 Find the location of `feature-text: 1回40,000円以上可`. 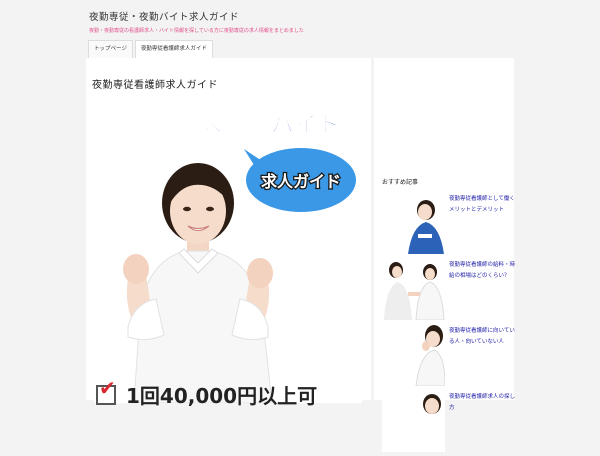

feature-text: 1回40,000円以上可 is located at coordinates (222, 396).